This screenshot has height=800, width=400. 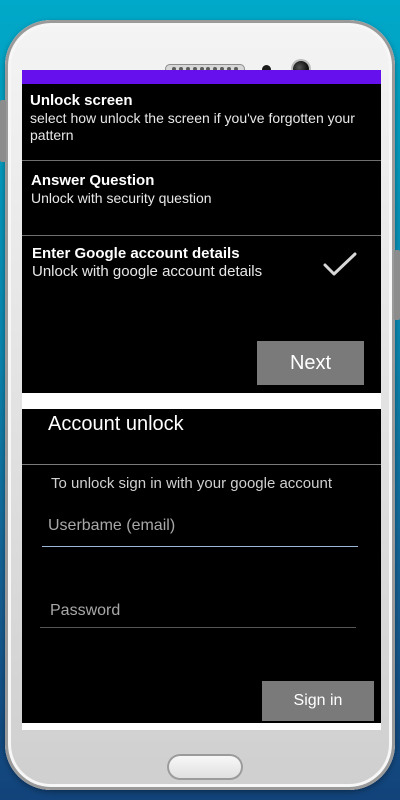 I want to click on status-bar, so click(x=201, y=77).